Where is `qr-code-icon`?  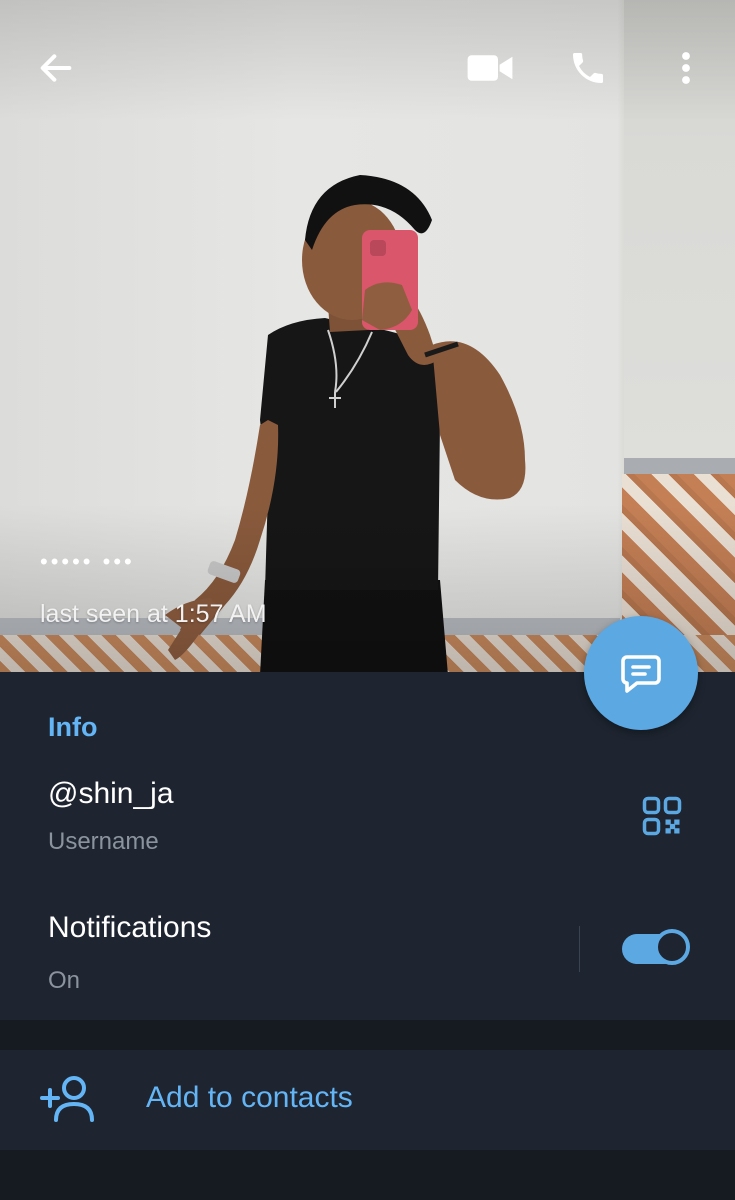
qr-code-icon is located at coordinates (662, 816).